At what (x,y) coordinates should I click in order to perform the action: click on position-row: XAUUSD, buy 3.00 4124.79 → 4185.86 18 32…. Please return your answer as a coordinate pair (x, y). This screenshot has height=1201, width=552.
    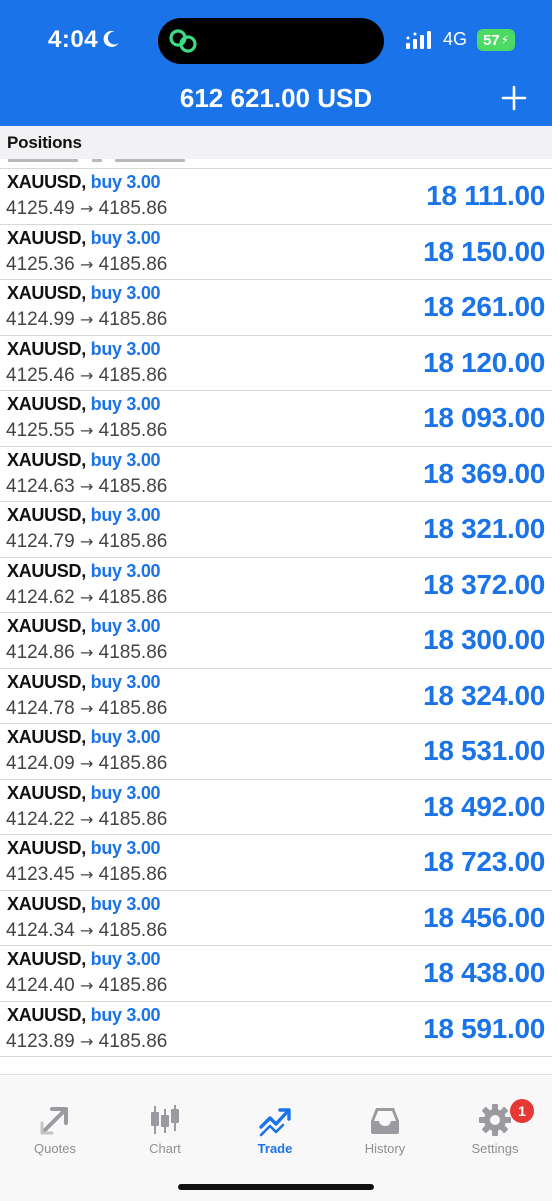
    Looking at the image, I should click on (276, 530).